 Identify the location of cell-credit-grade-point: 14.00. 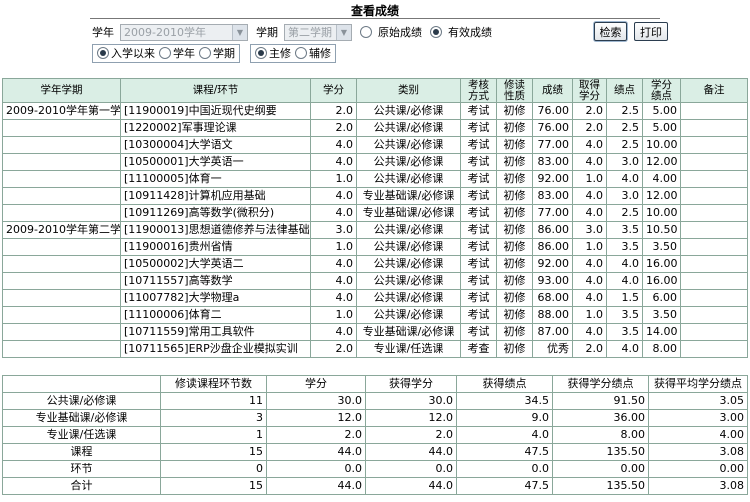
(661, 332).